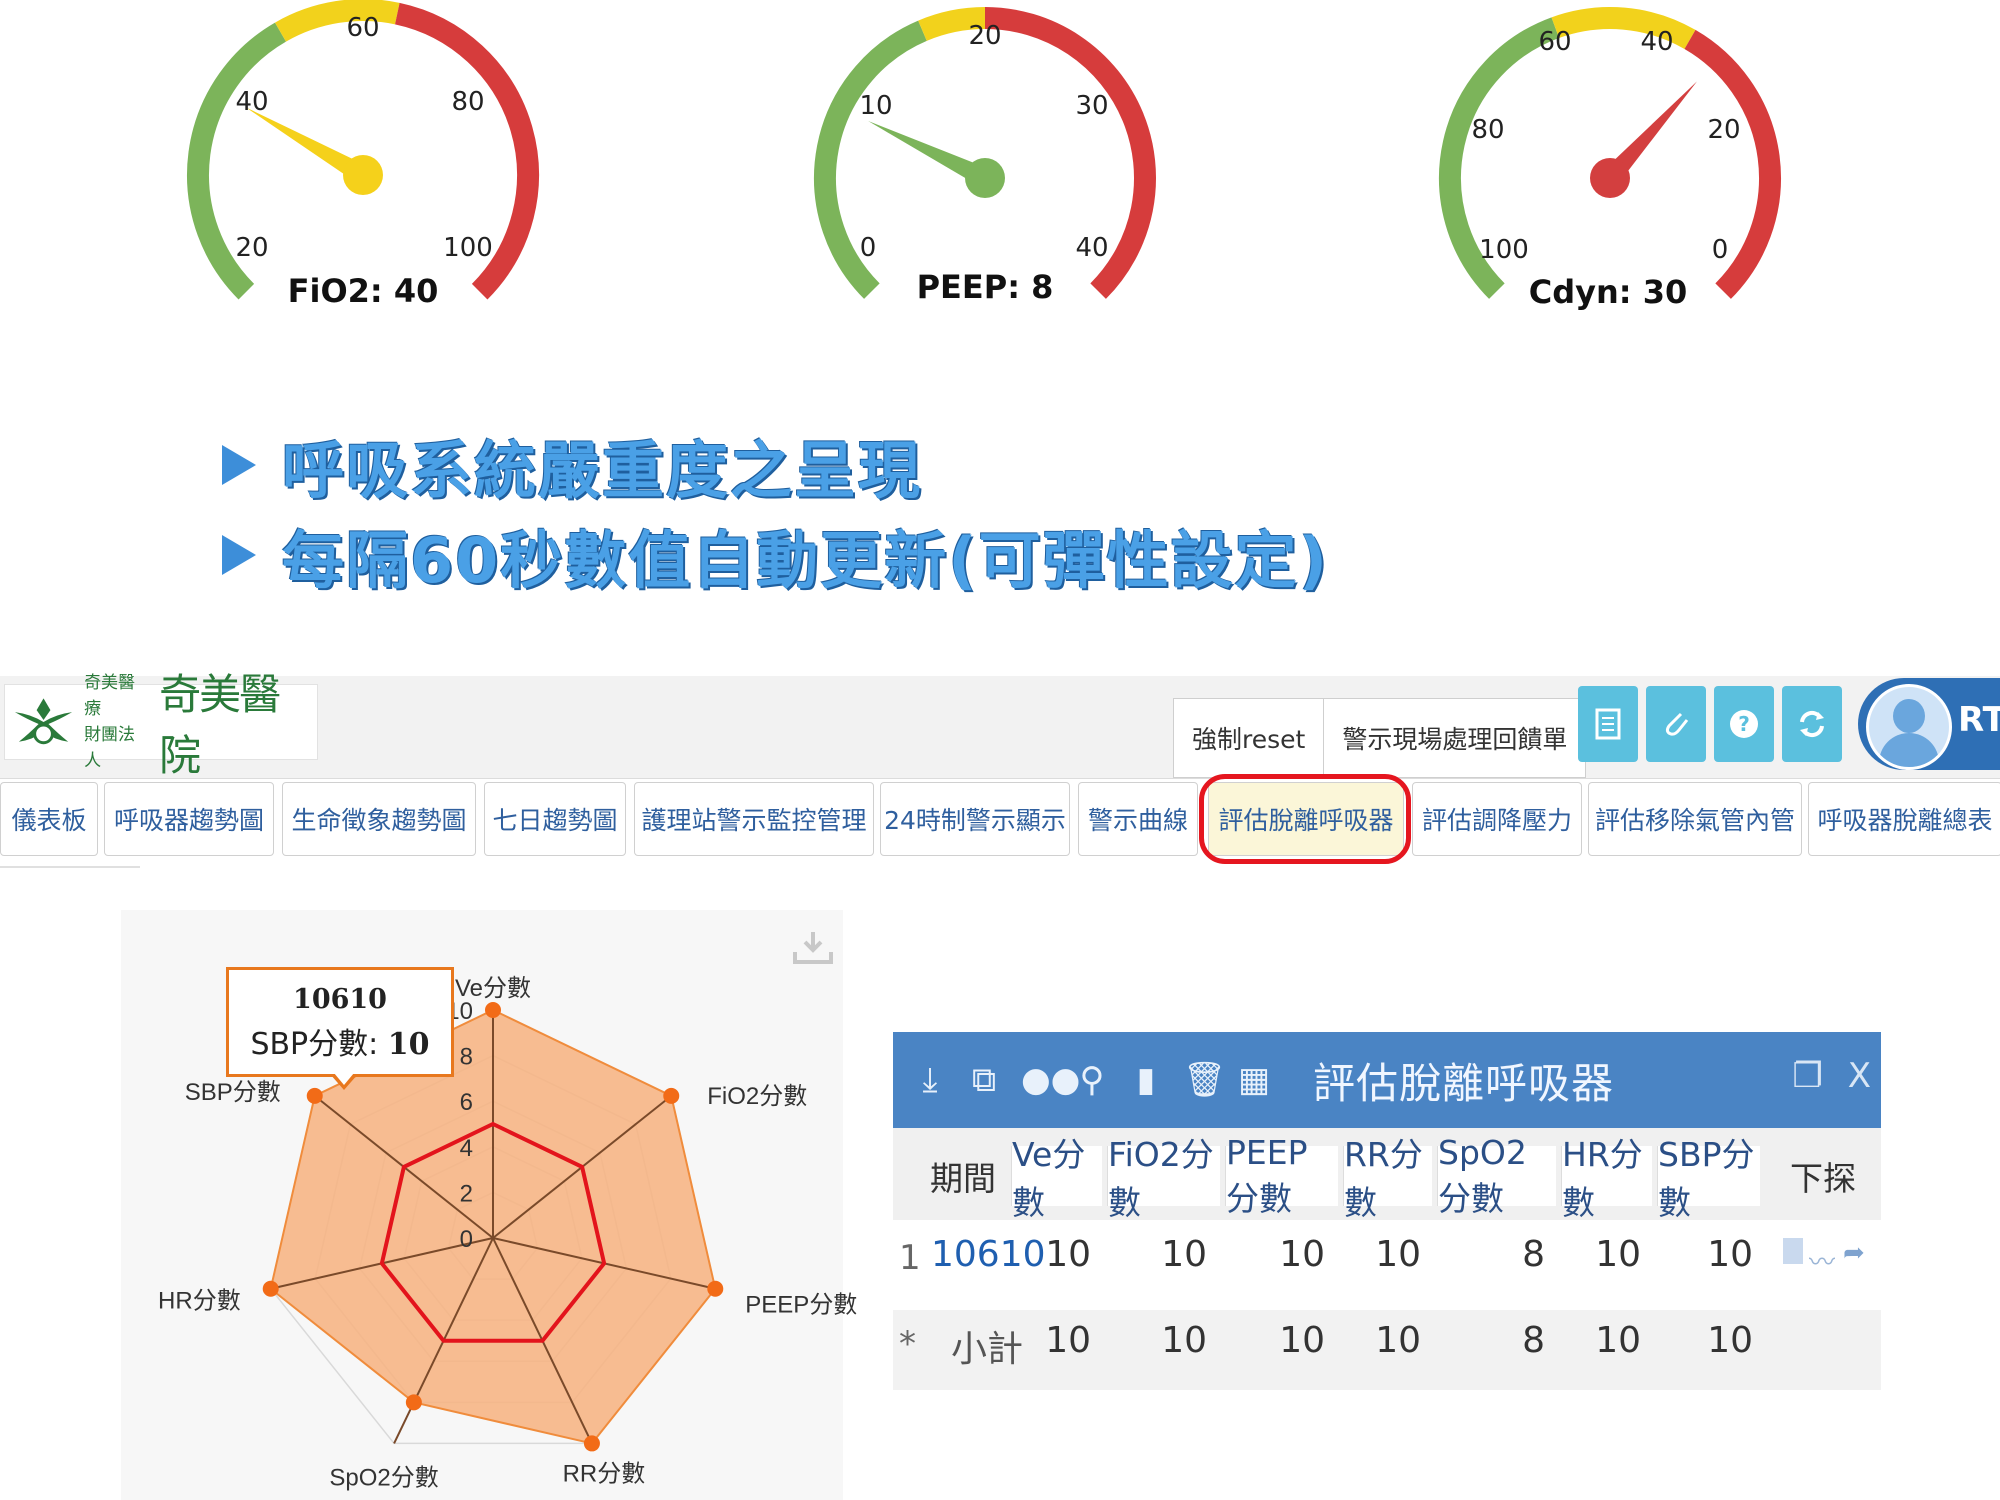 This screenshot has height=1500, width=2000. What do you see at coordinates (383, 1477) in the screenshot?
I see `radar-axis-label: SpO2分數` at bounding box center [383, 1477].